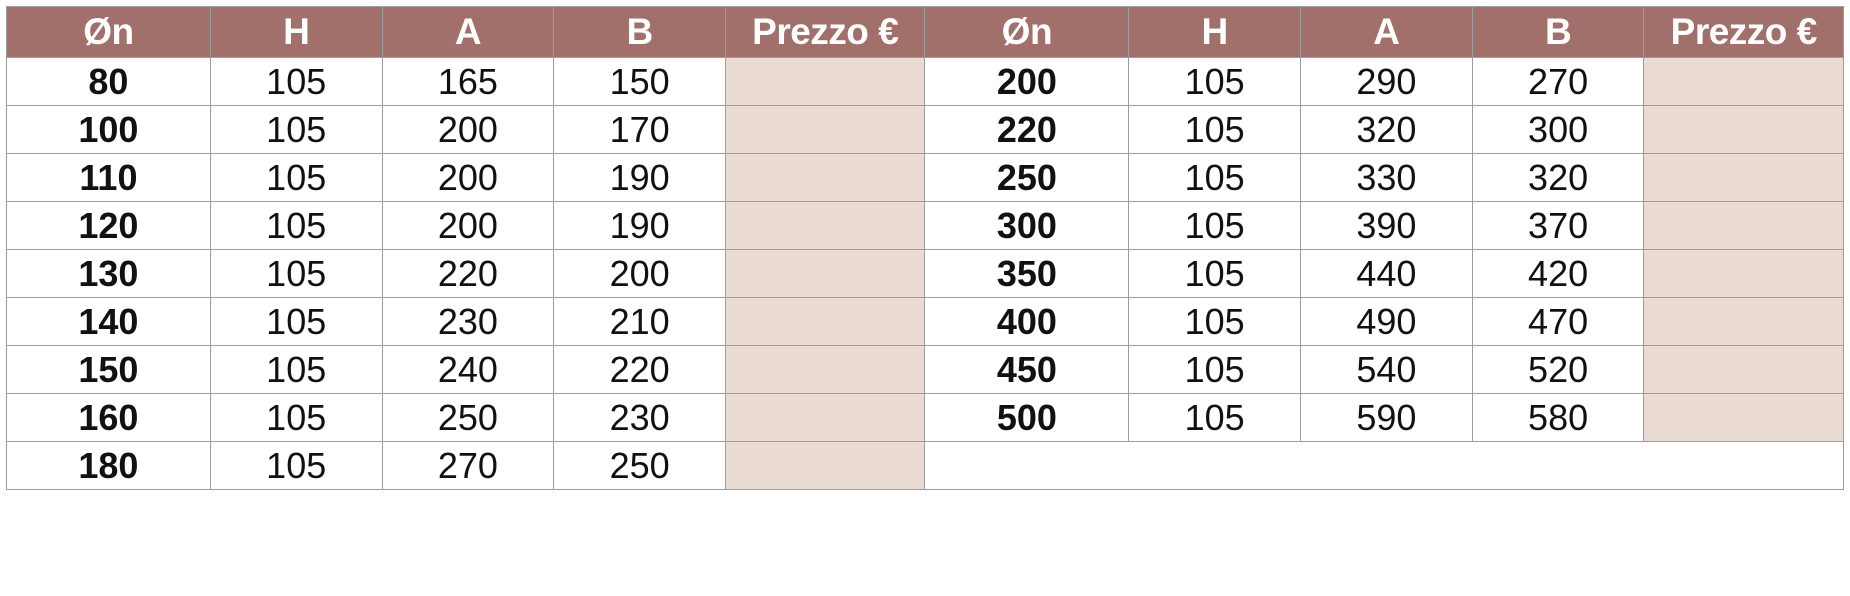 This screenshot has width=1850, height=596. Describe the element at coordinates (1386, 417) in the screenshot. I see `cell-right-a: 590` at that location.